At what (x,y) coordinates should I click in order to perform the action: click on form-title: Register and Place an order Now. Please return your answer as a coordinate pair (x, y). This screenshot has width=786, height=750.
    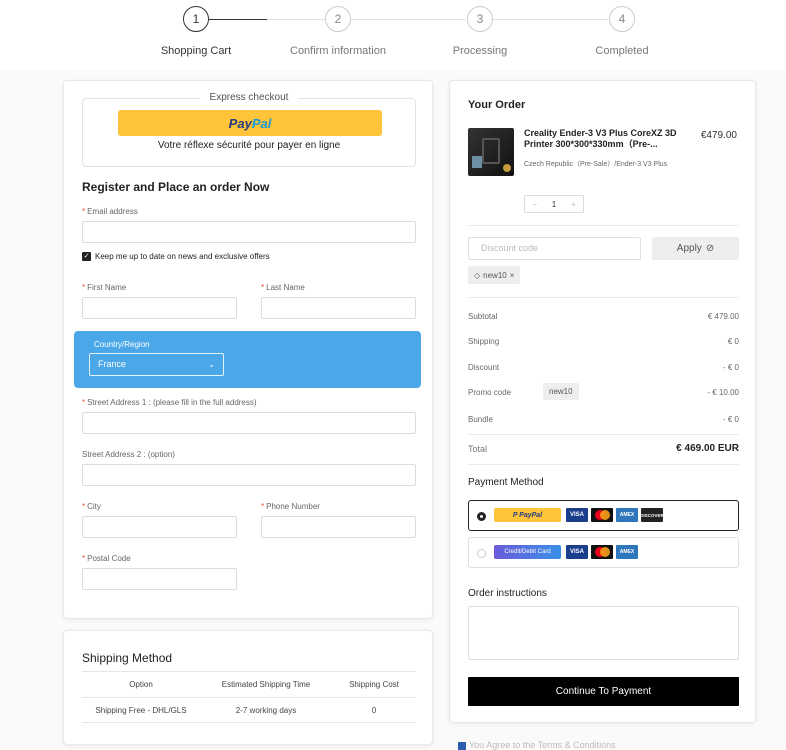
    Looking at the image, I should click on (176, 187).